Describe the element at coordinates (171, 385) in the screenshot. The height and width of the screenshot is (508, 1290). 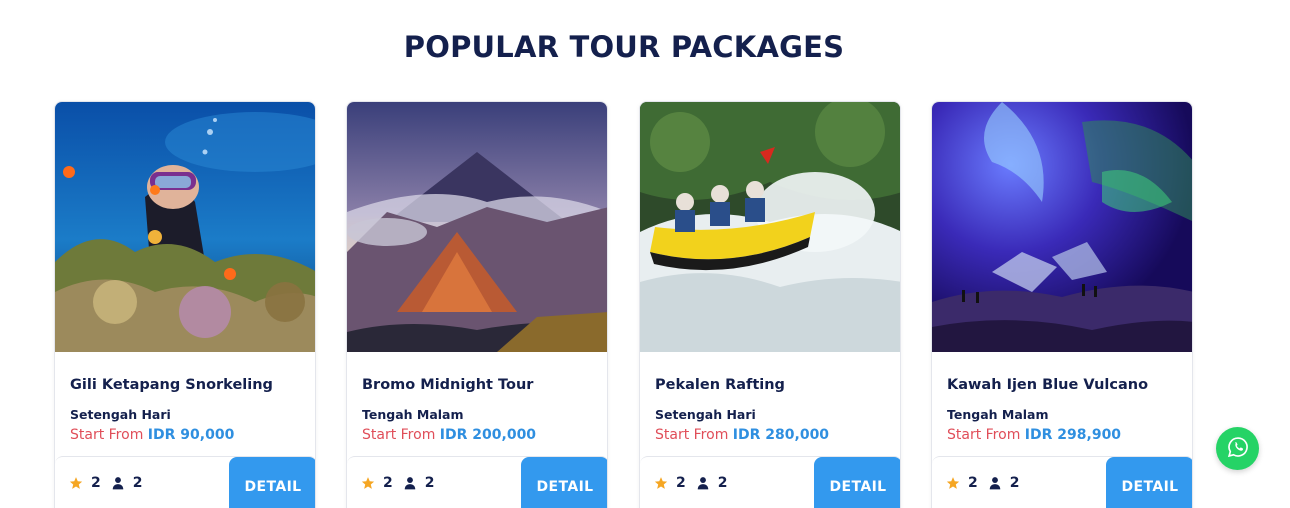
I see `tour-title: Gili Ketapang Snorkeling` at that location.